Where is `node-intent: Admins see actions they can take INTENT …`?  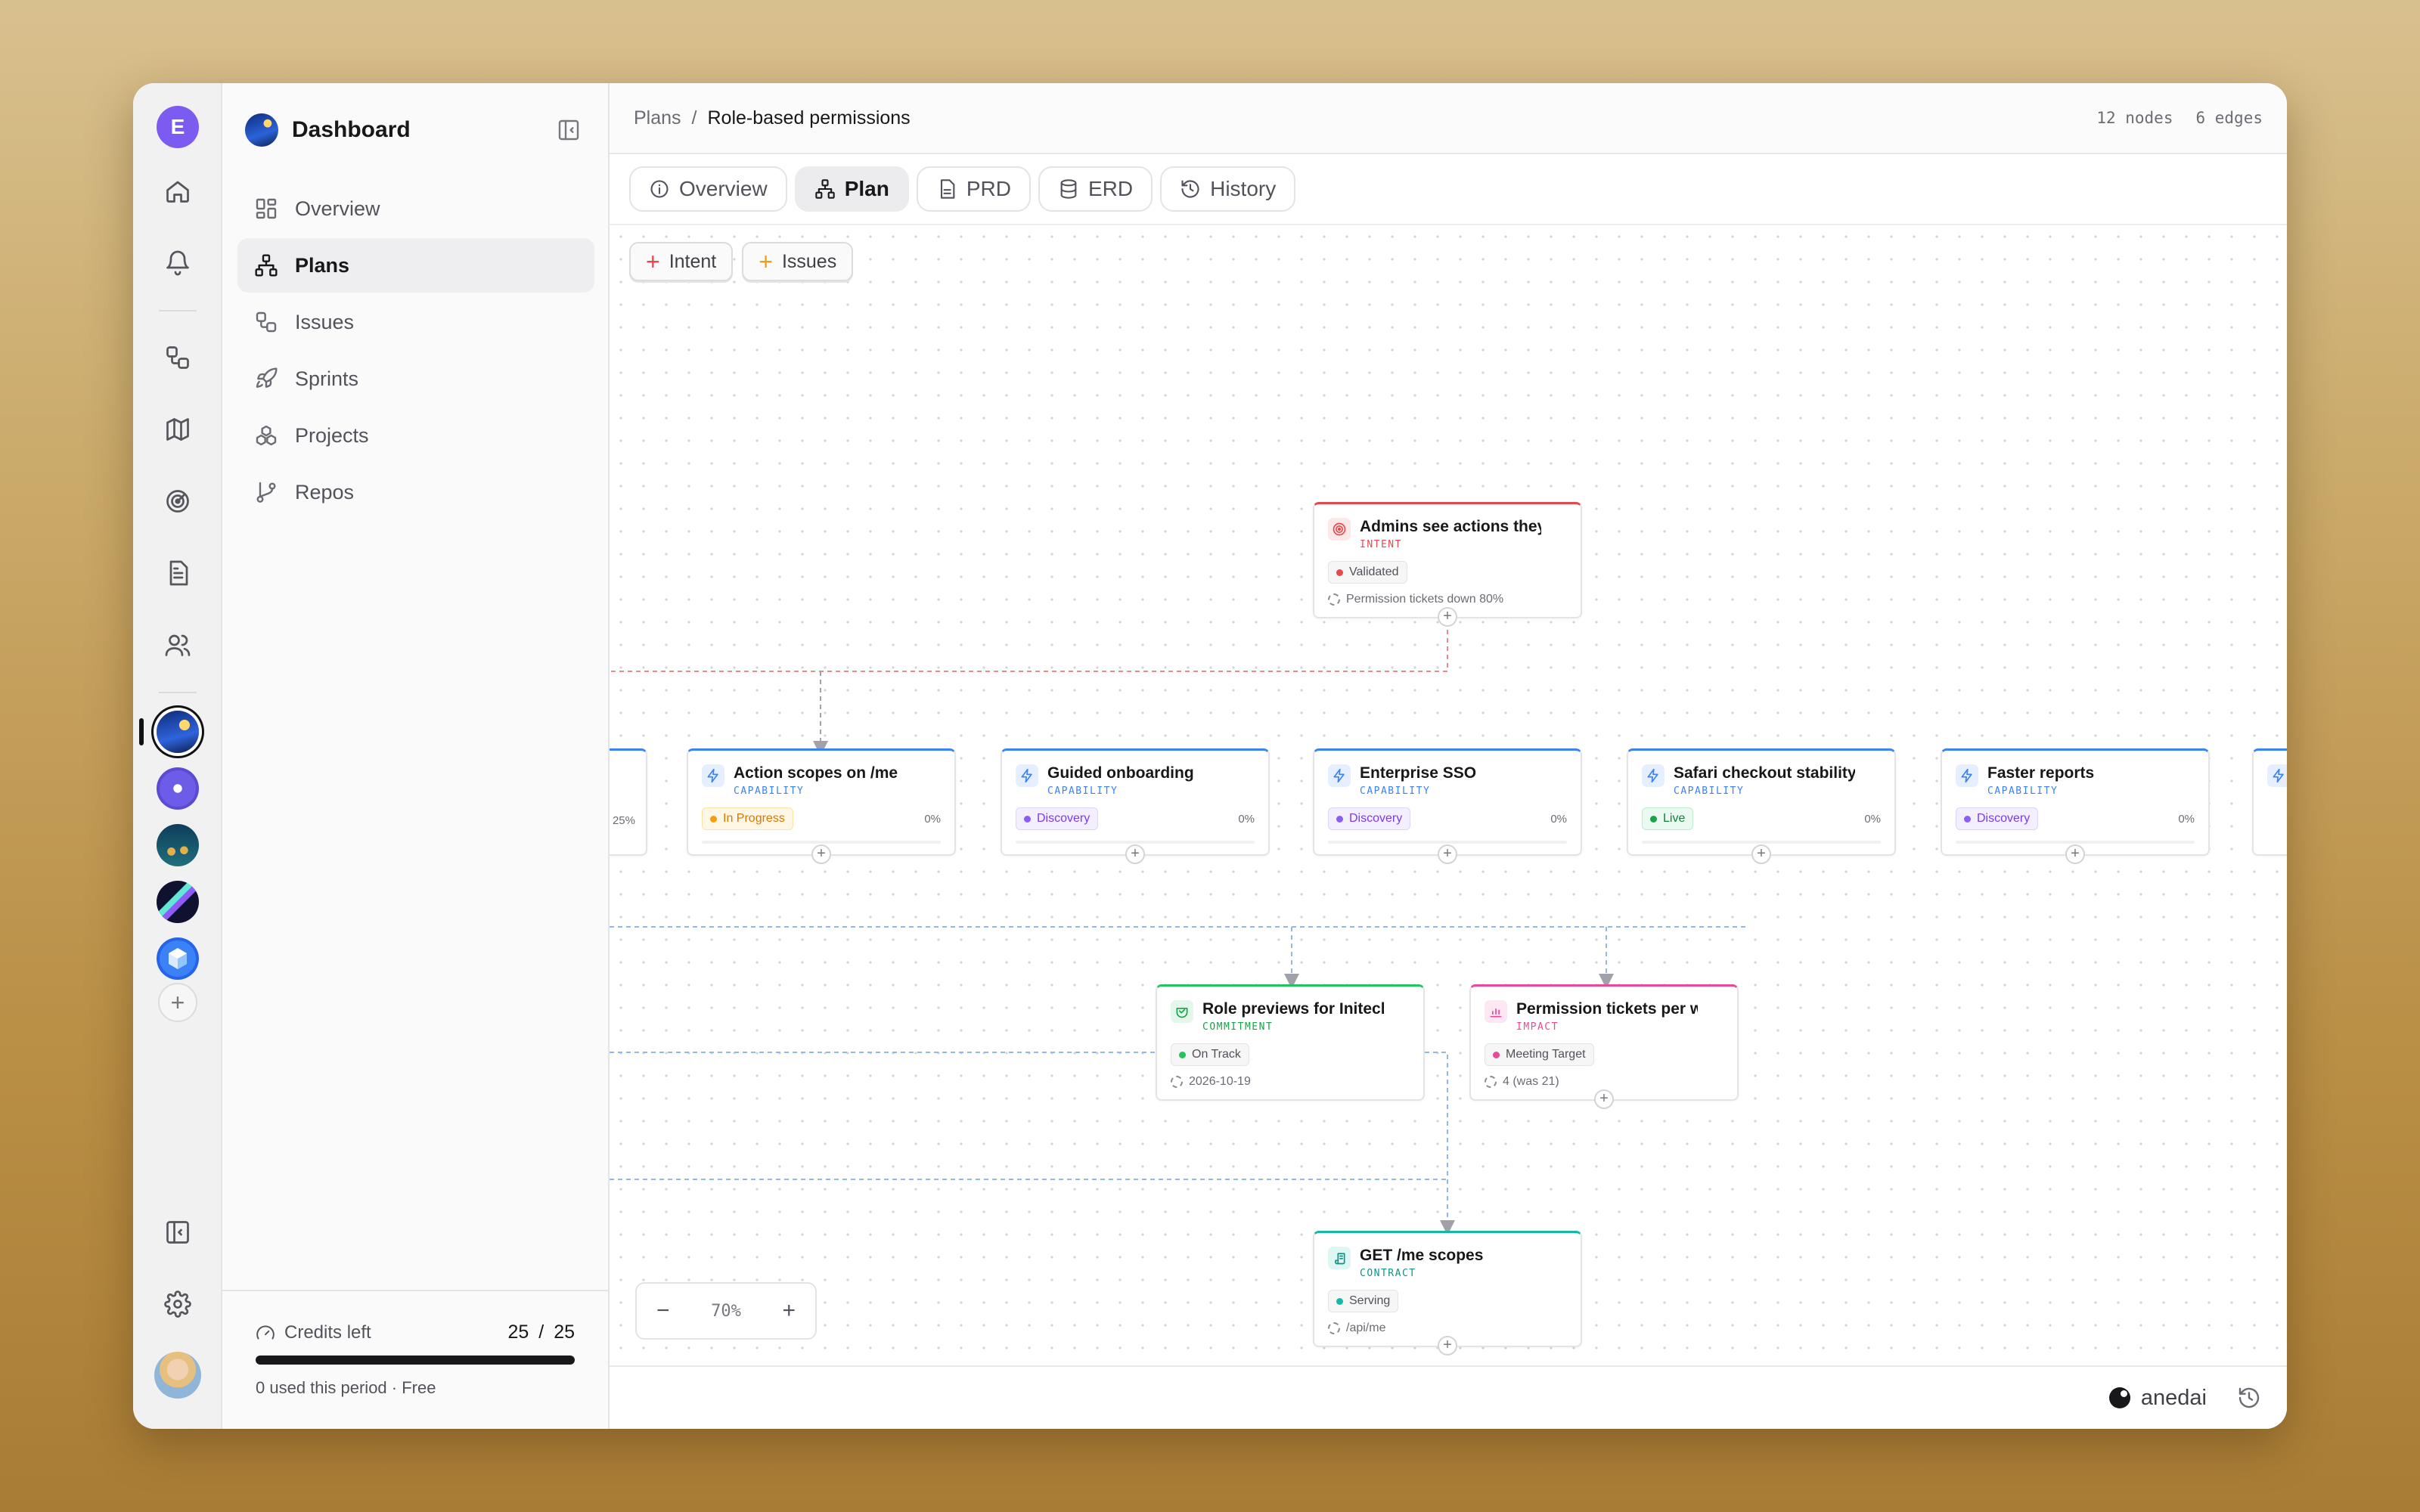 node-intent: Admins see actions they can take INTENT … is located at coordinates (1447, 564).